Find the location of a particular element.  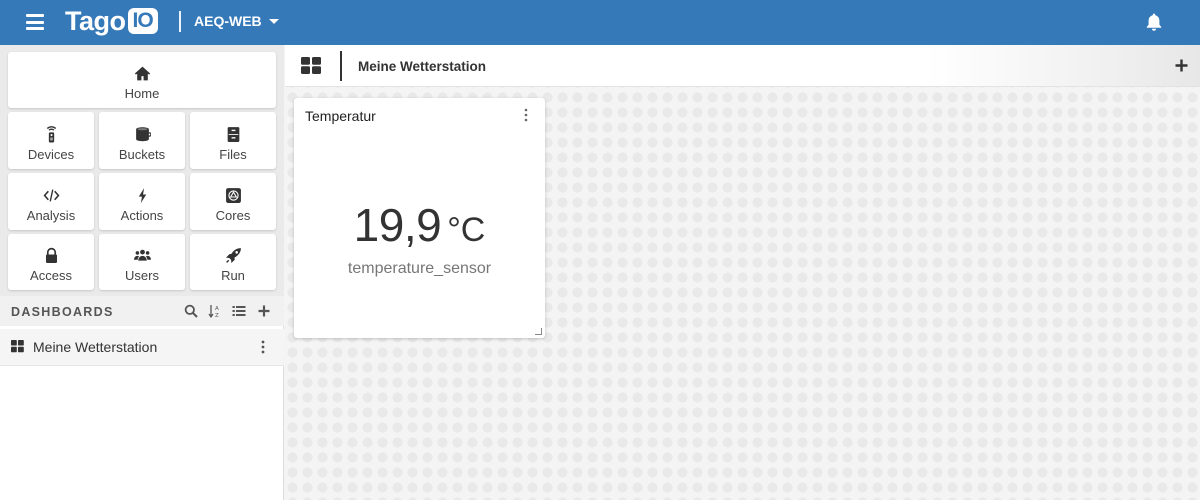

account-selector: AEQ-WEB is located at coordinates (236, 21).